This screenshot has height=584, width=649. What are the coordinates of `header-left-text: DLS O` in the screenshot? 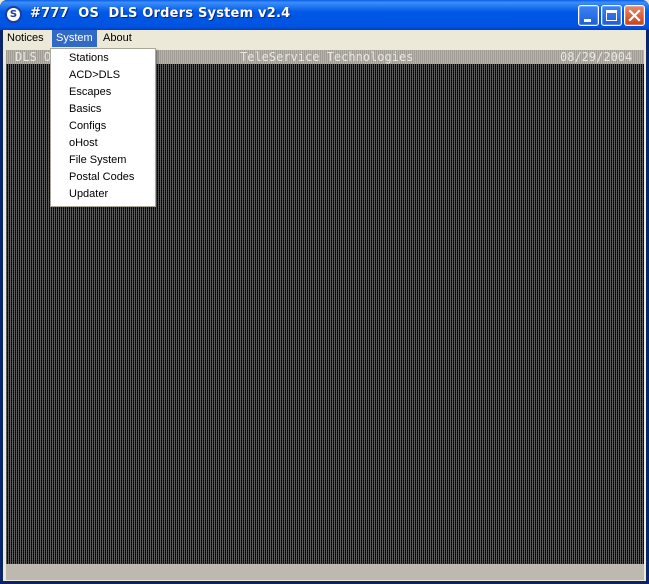 It's located at (33, 57).